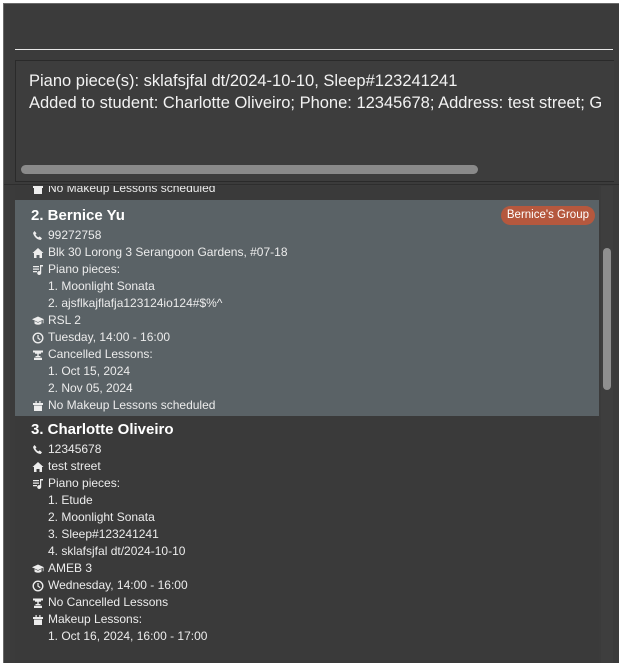 The height and width of the screenshot is (663, 619). What do you see at coordinates (70, 500) in the screenshot?
I see `piece-item: 1. Etude` at bounding box center [70, 500].